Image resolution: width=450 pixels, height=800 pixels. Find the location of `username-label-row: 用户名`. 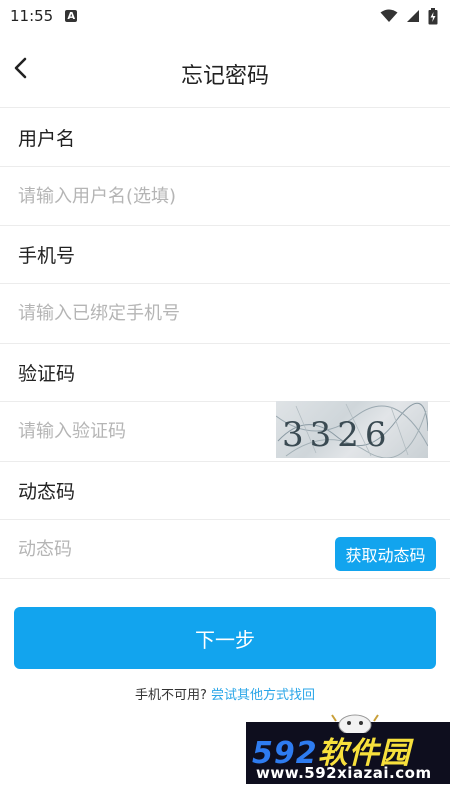

username-label-row: 用户名 is located at coordinates (225, 137).